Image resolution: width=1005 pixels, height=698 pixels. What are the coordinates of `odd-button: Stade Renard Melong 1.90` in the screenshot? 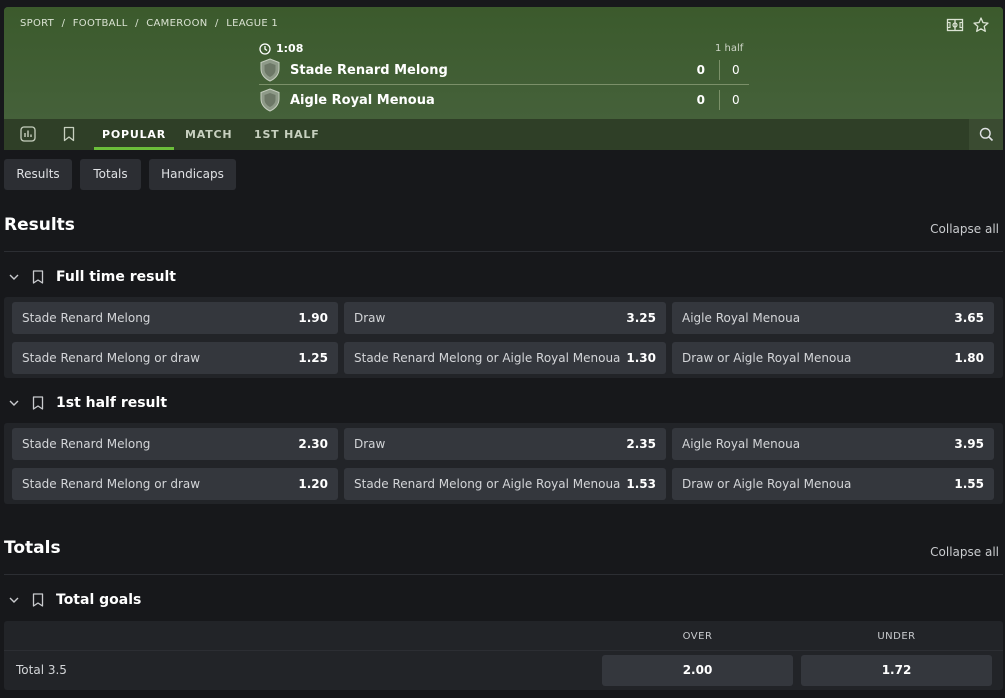 It's located at (175, 318).